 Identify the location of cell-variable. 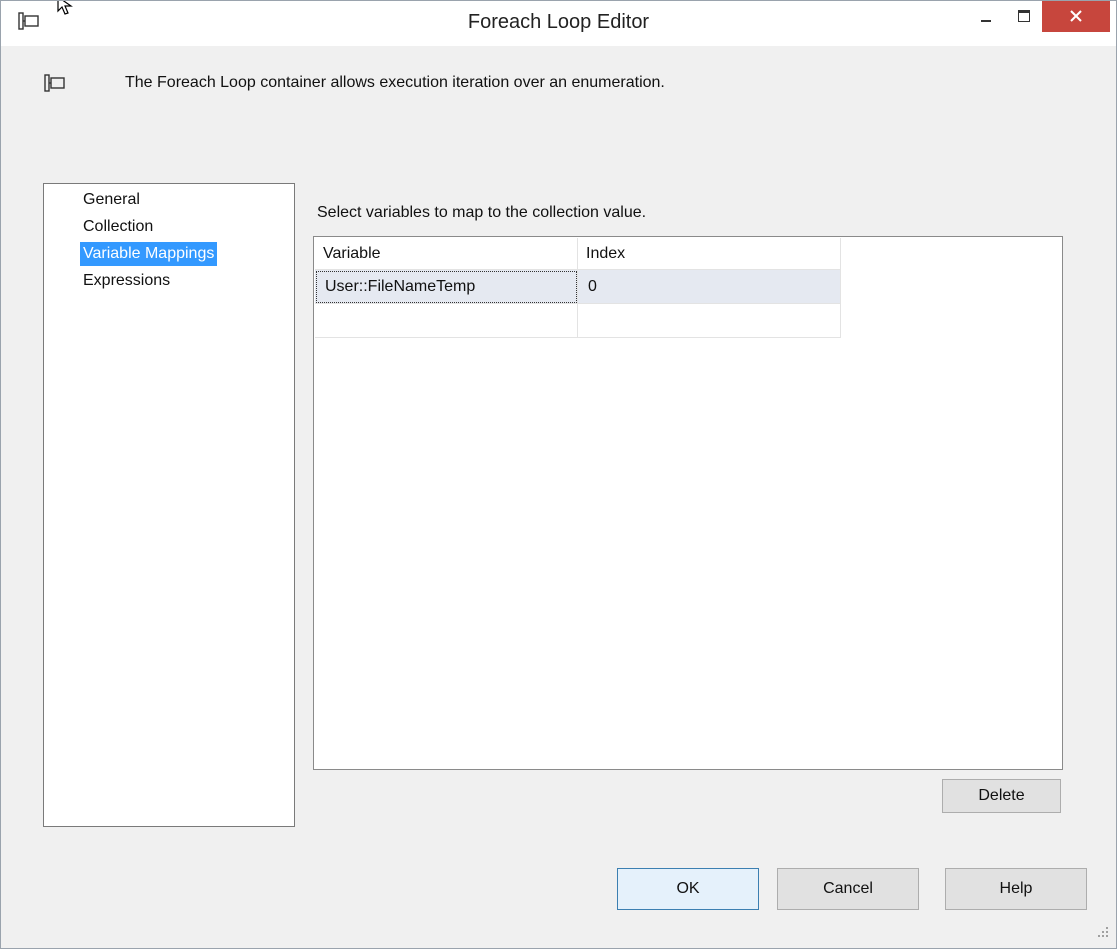
(446, 321).